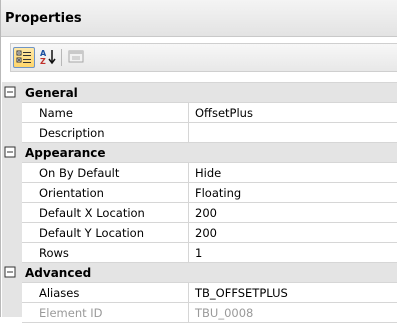  What do you see at coordinates (105, 192) in the screenshot?
I see `property-name: Orientation` at bounding box center [105, 192].